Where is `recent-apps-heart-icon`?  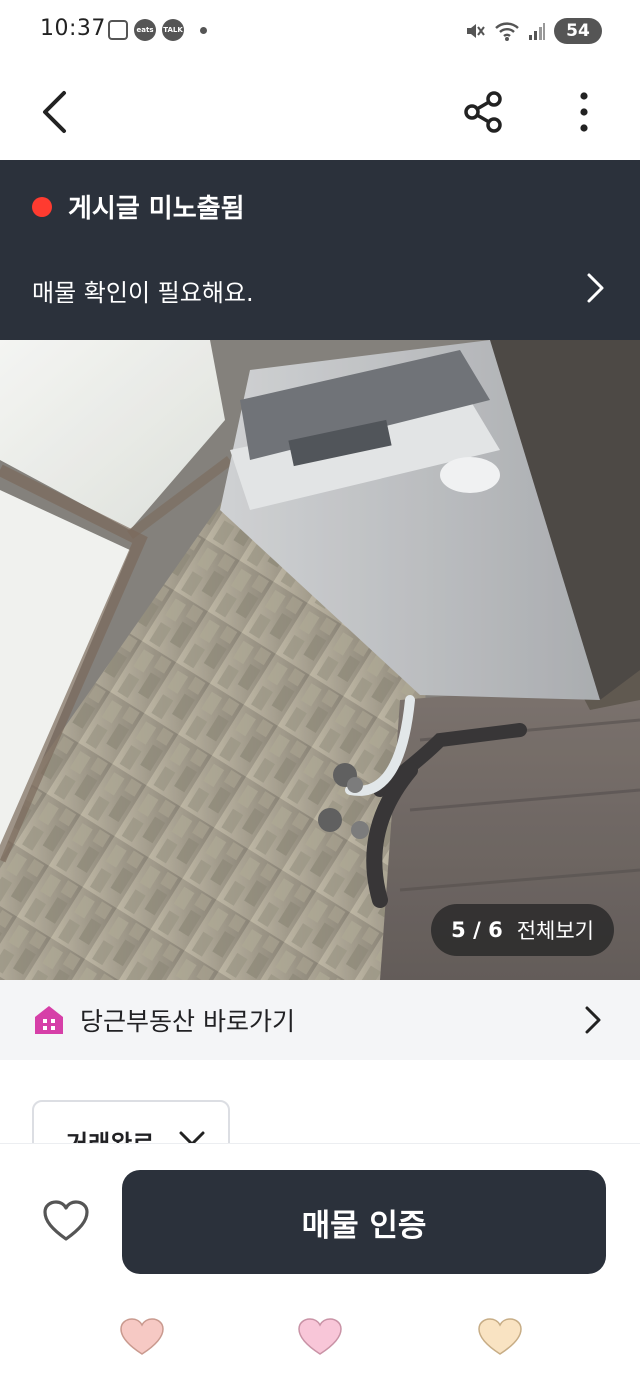 recent-apps-heart-icon is located at coordinates (142, 1337).